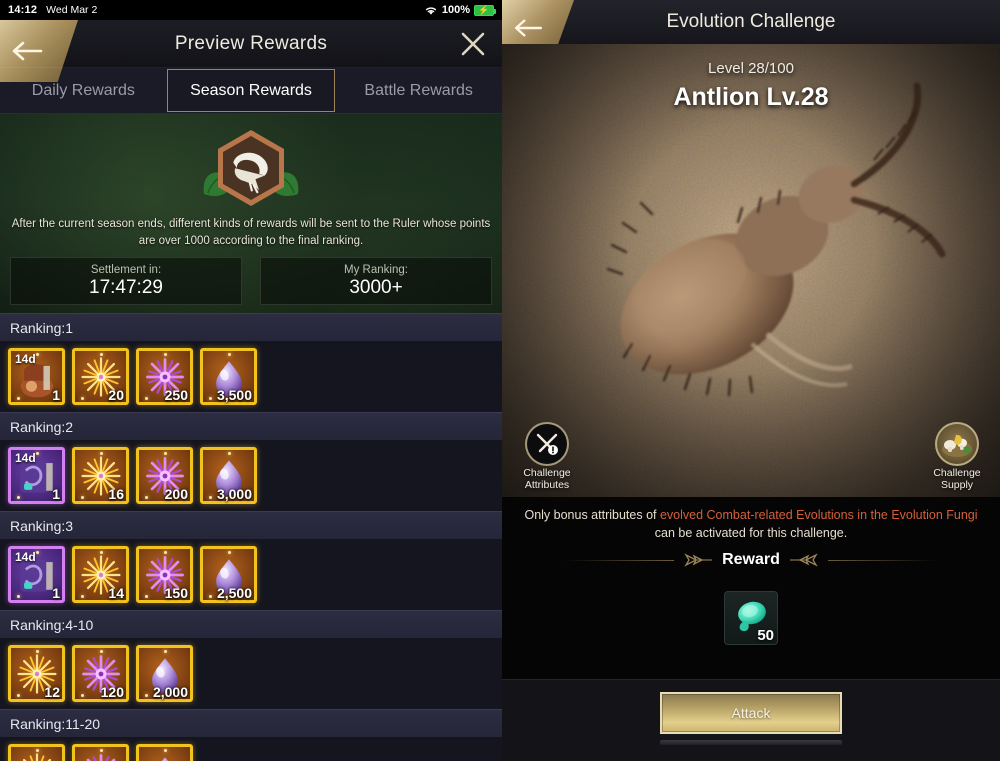  Describe the element at coordinates (251, 426) in the screenshot. I see `ranking-header: Ranking:2` at that location.